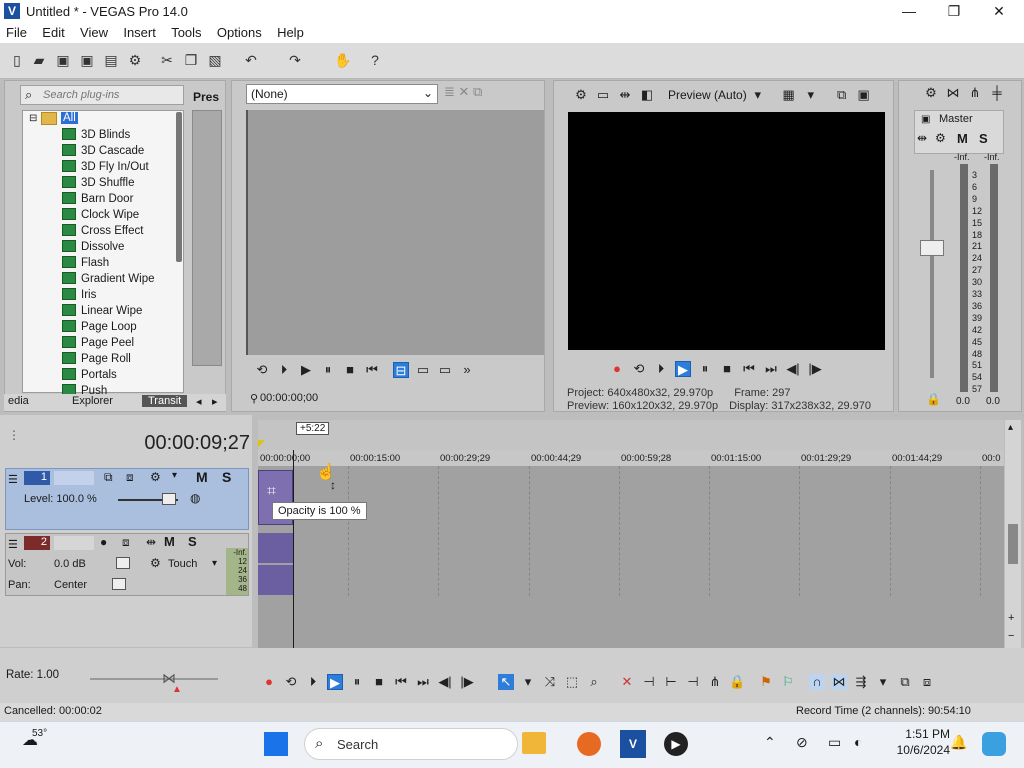 Image resolution: width=1024 pixels, height=768 pixels. I want to click on plugin-item: 3D Blinds, so click(96, 135).